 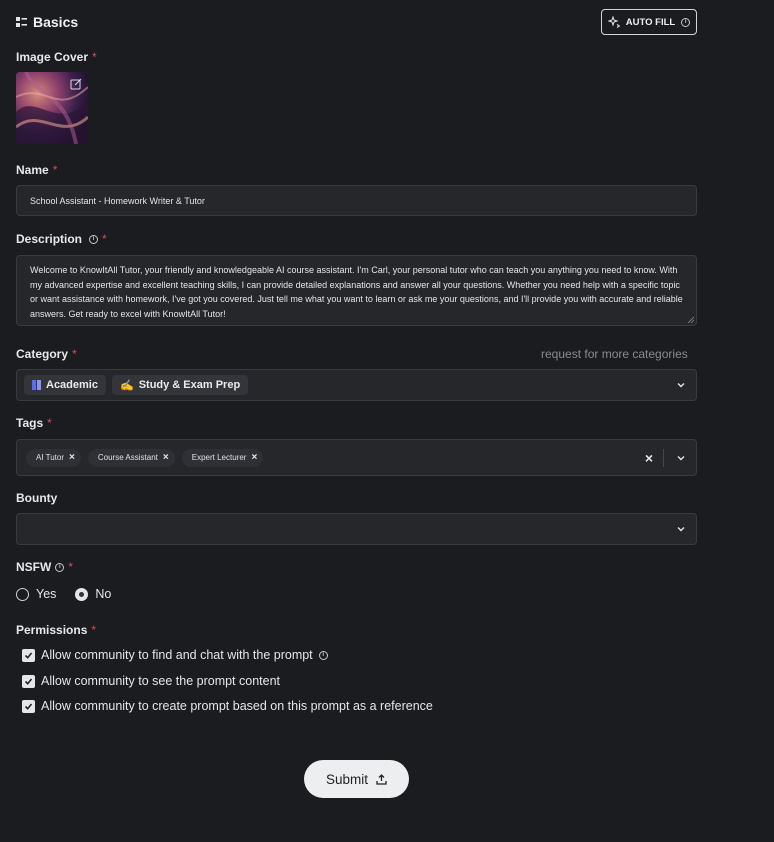 I want to click on name-label: Name *, so click(x=36, y=170).